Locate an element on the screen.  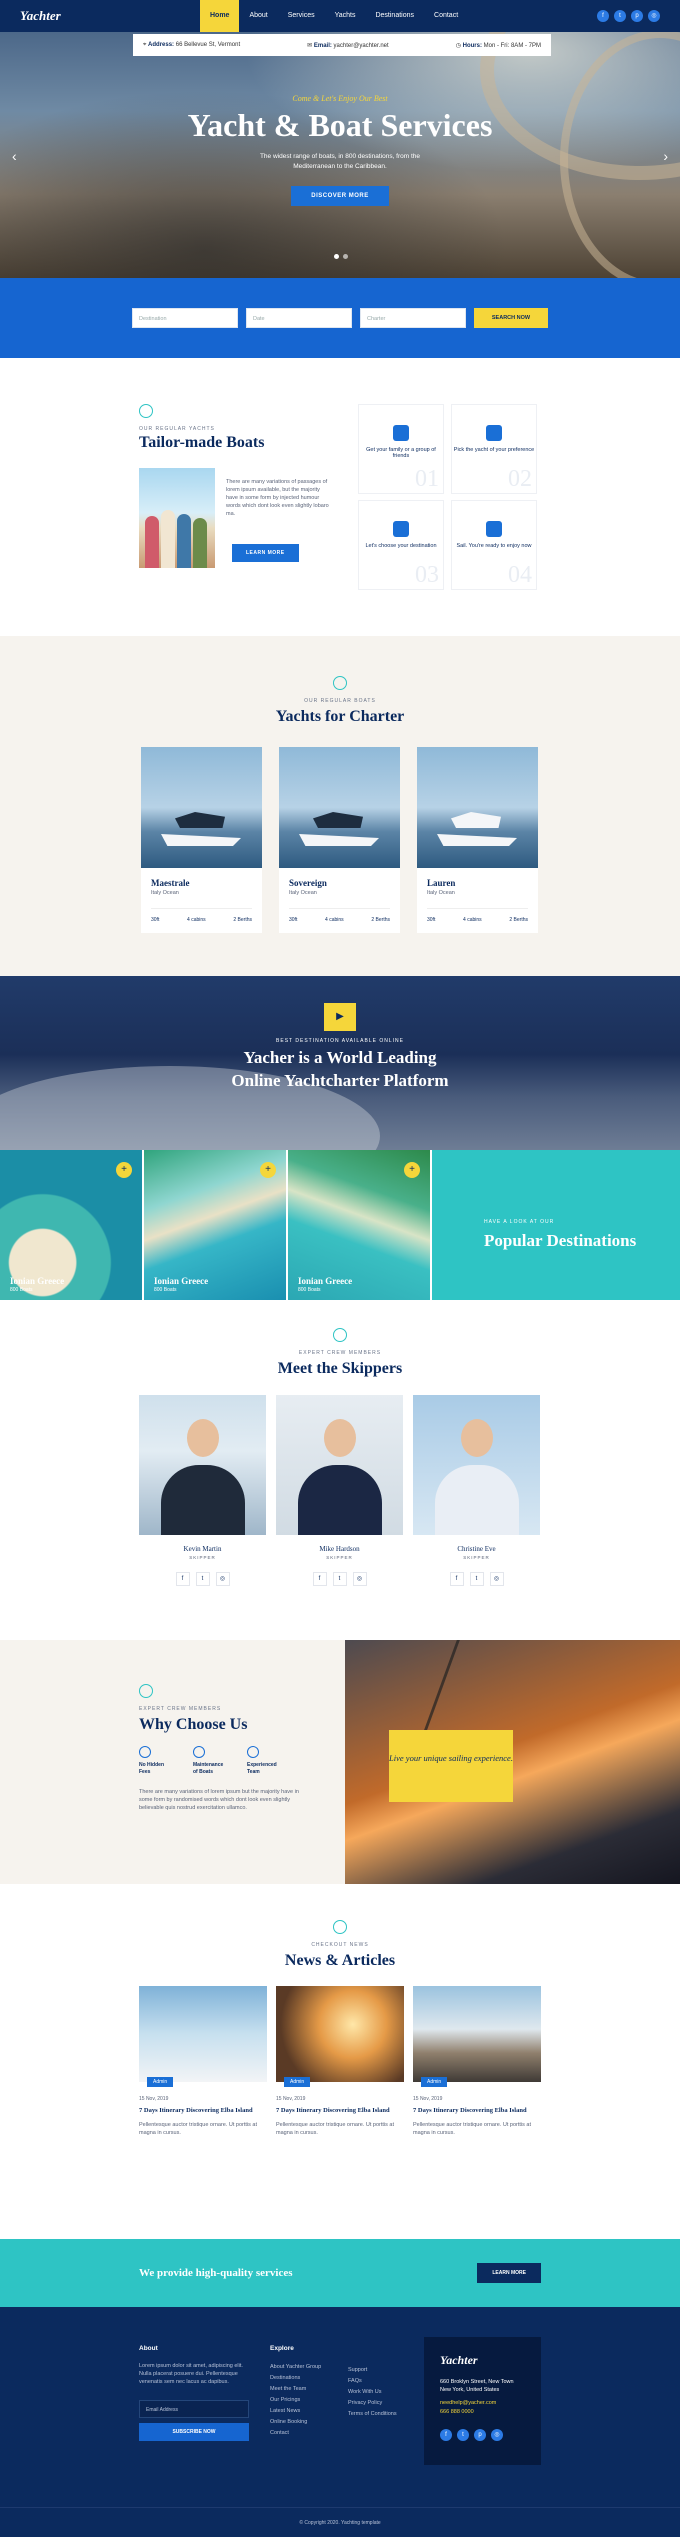
nav-about: About is located at coordinates (258, 16).